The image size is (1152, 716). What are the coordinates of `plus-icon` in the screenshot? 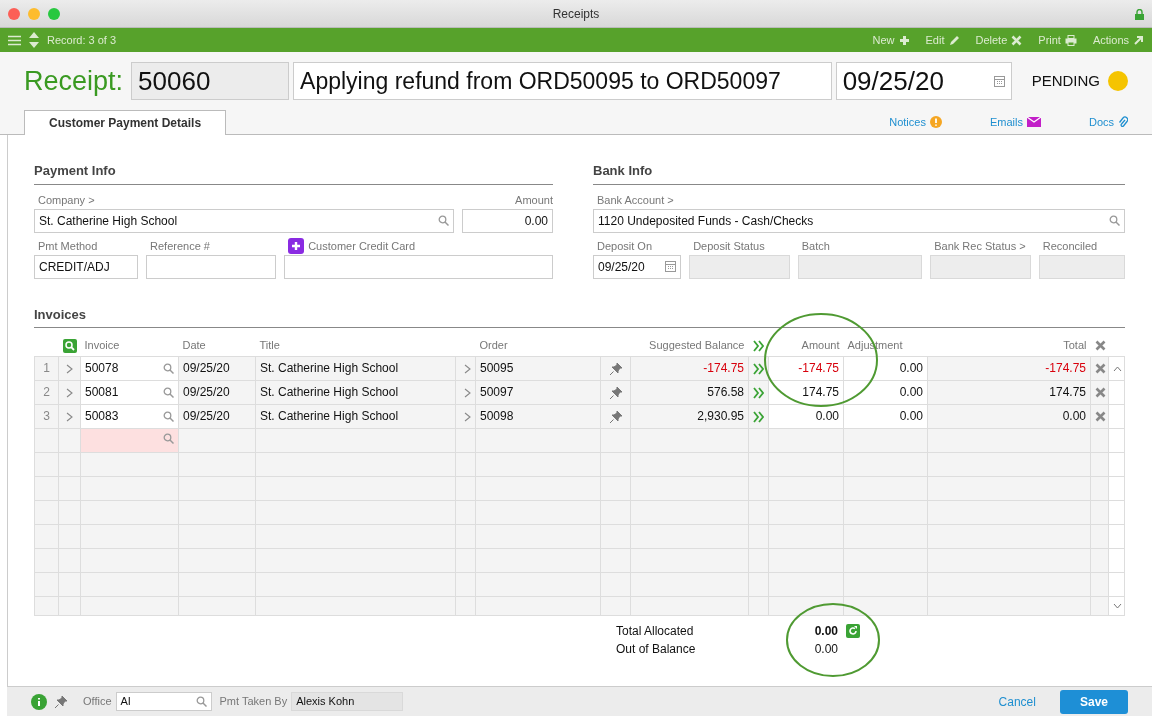 It's located at (904, 40).